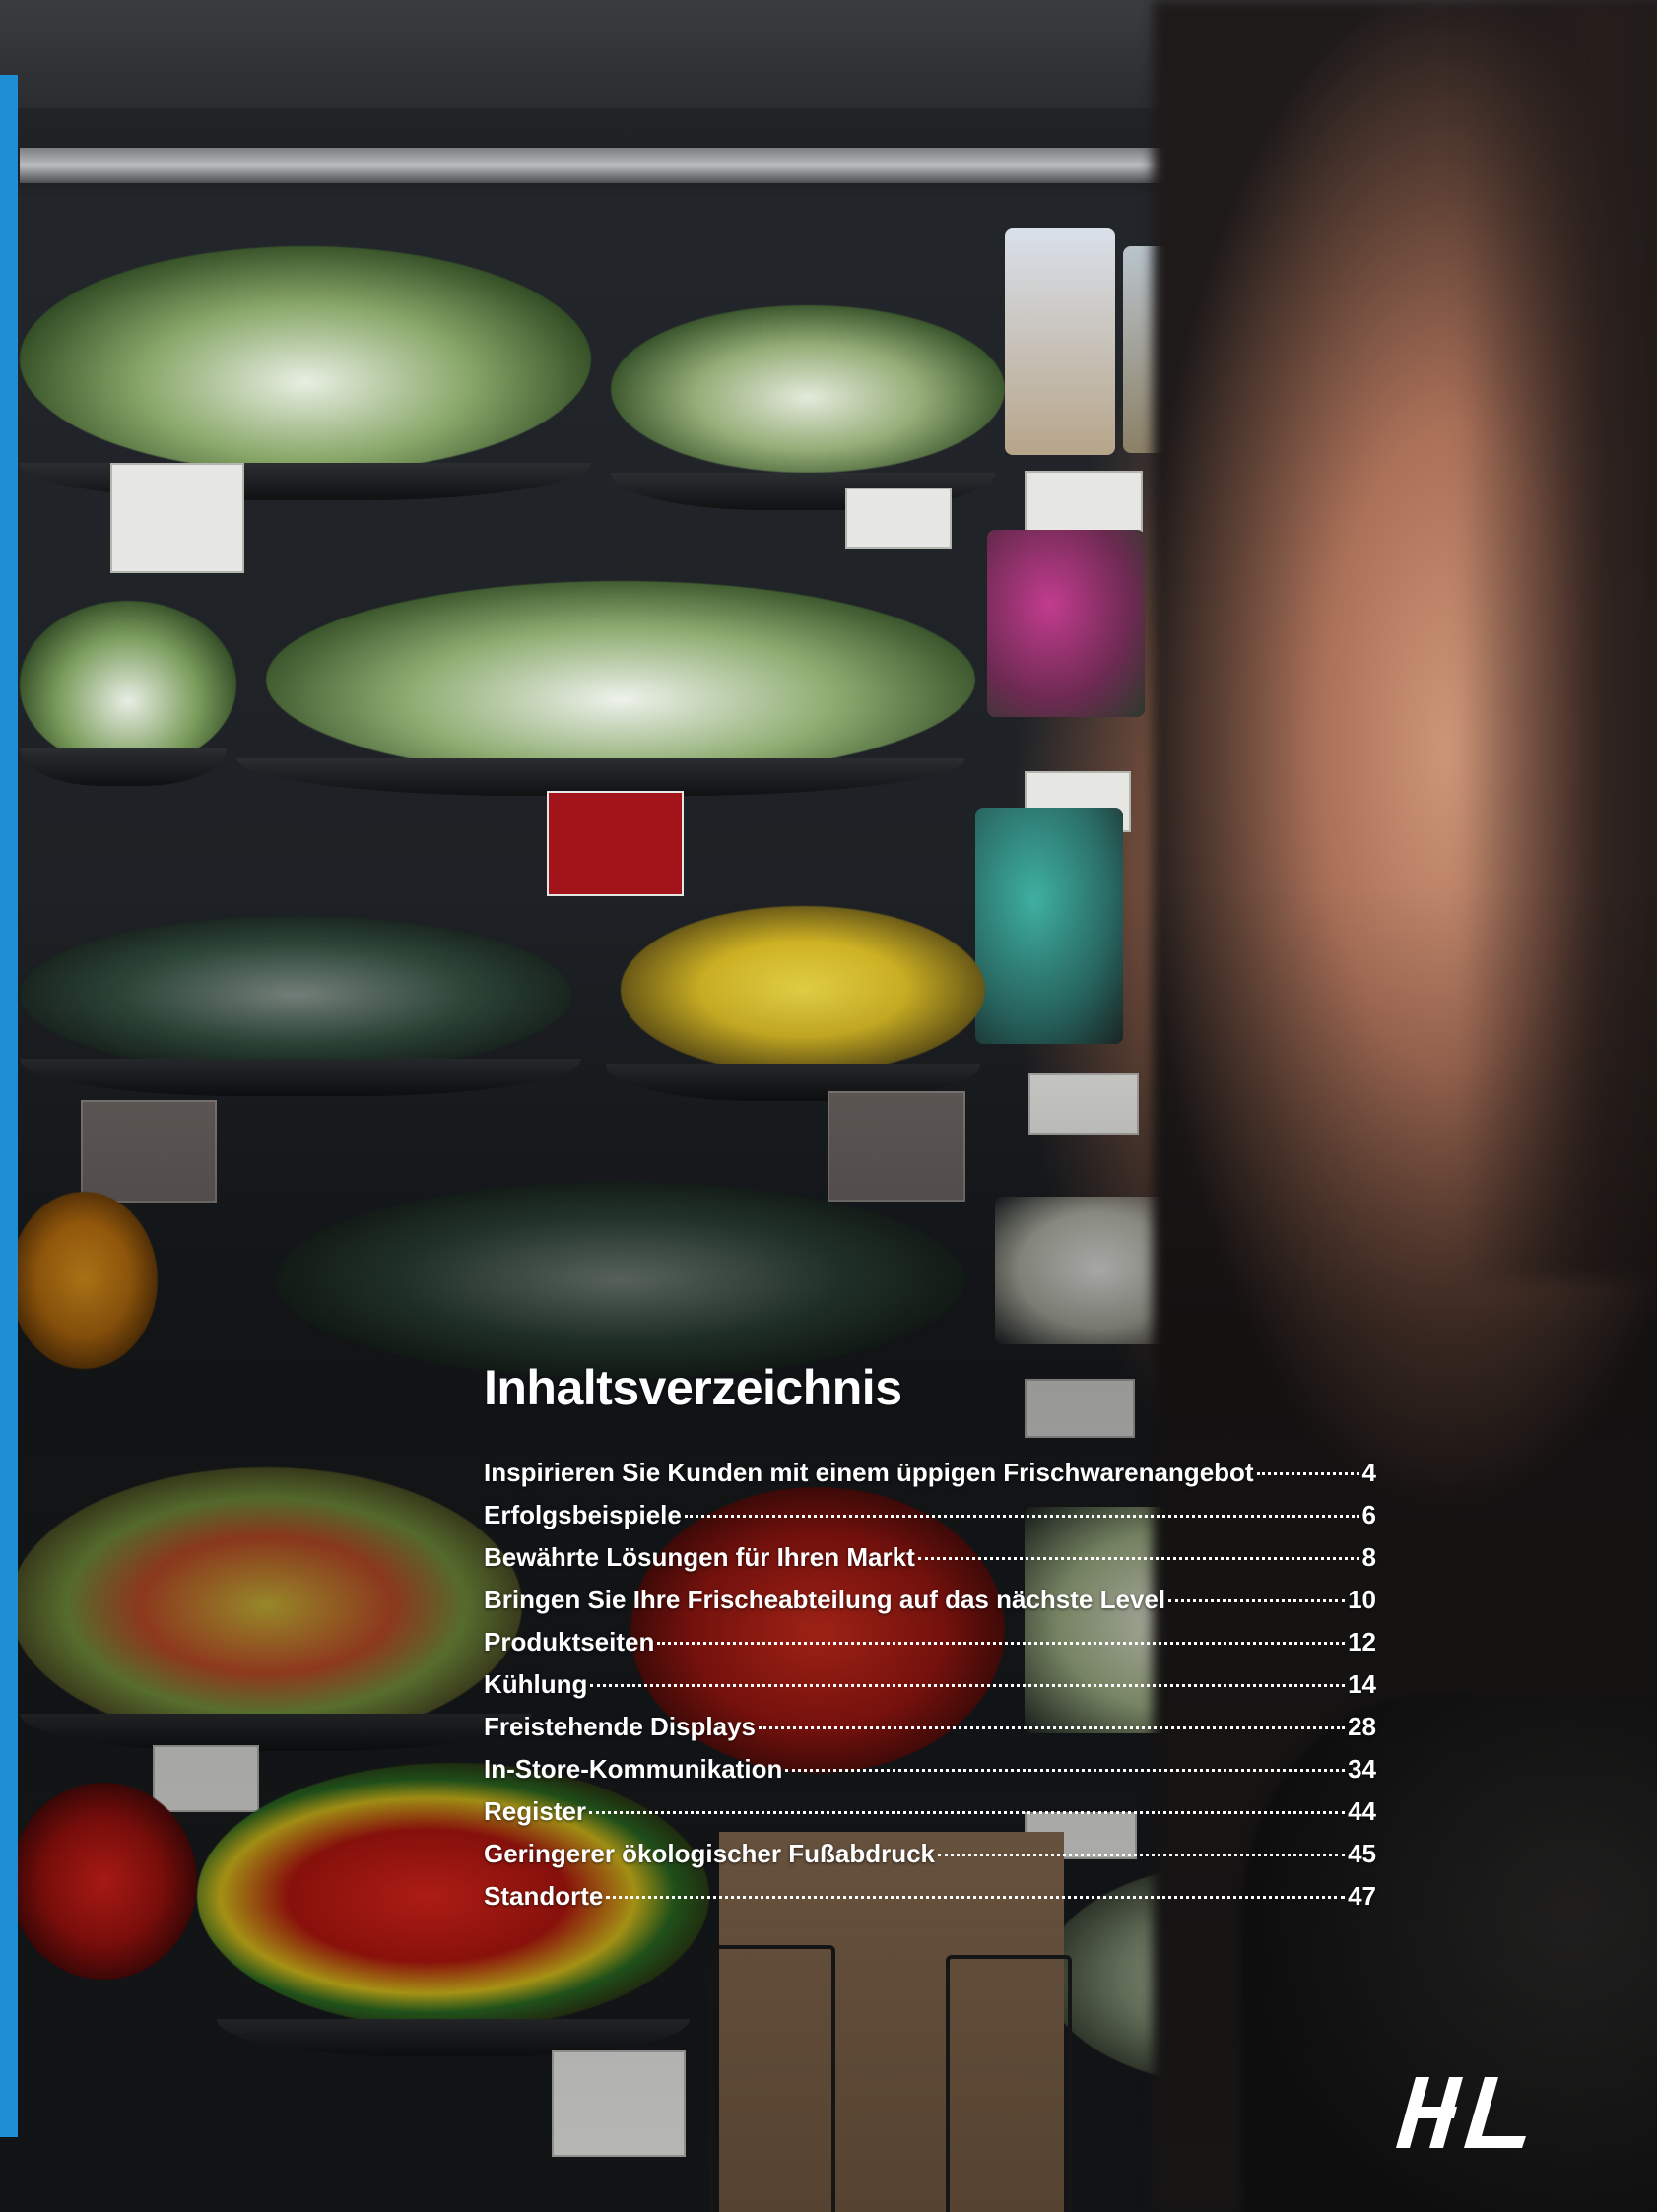  What do you see at coordinates (633, 1769) in the screenshot?
I see `toc-entry-label: In-Store-Kommunikation` at bounding box center [633, 1769].